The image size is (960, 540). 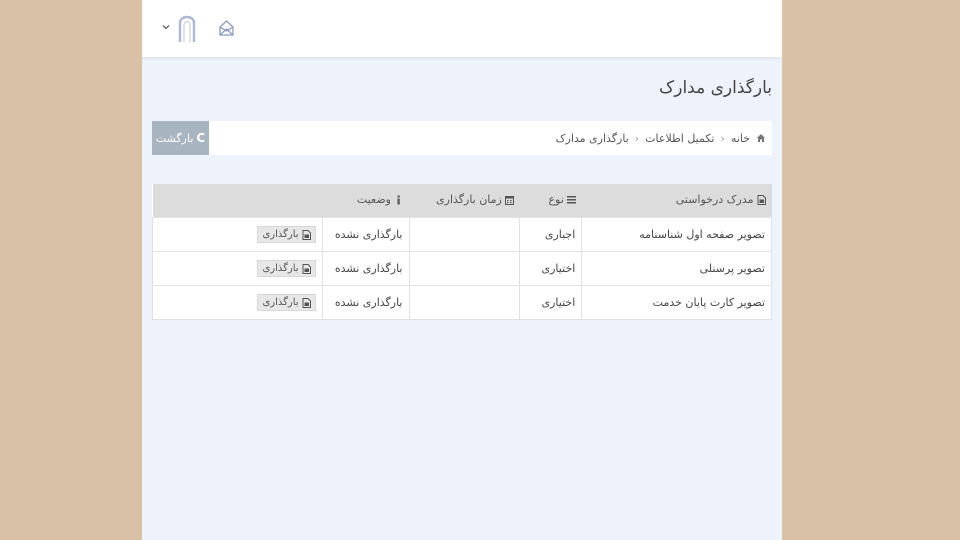 I want to click on cell-type: اجباری, so click(x=551, y=234).